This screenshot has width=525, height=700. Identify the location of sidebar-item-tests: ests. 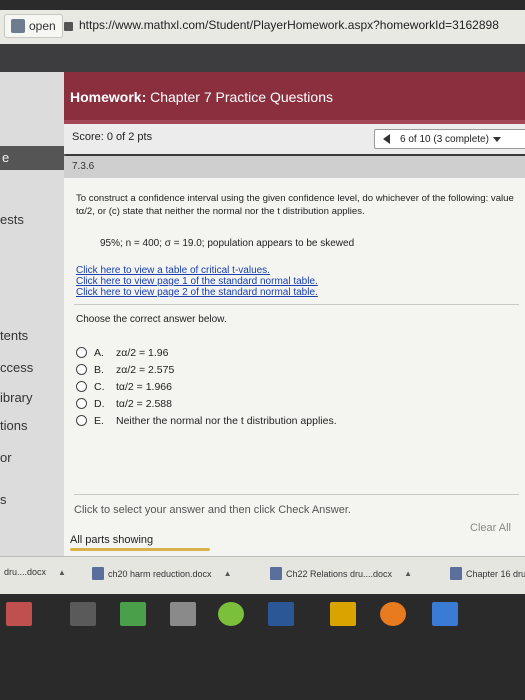
(12, 219).